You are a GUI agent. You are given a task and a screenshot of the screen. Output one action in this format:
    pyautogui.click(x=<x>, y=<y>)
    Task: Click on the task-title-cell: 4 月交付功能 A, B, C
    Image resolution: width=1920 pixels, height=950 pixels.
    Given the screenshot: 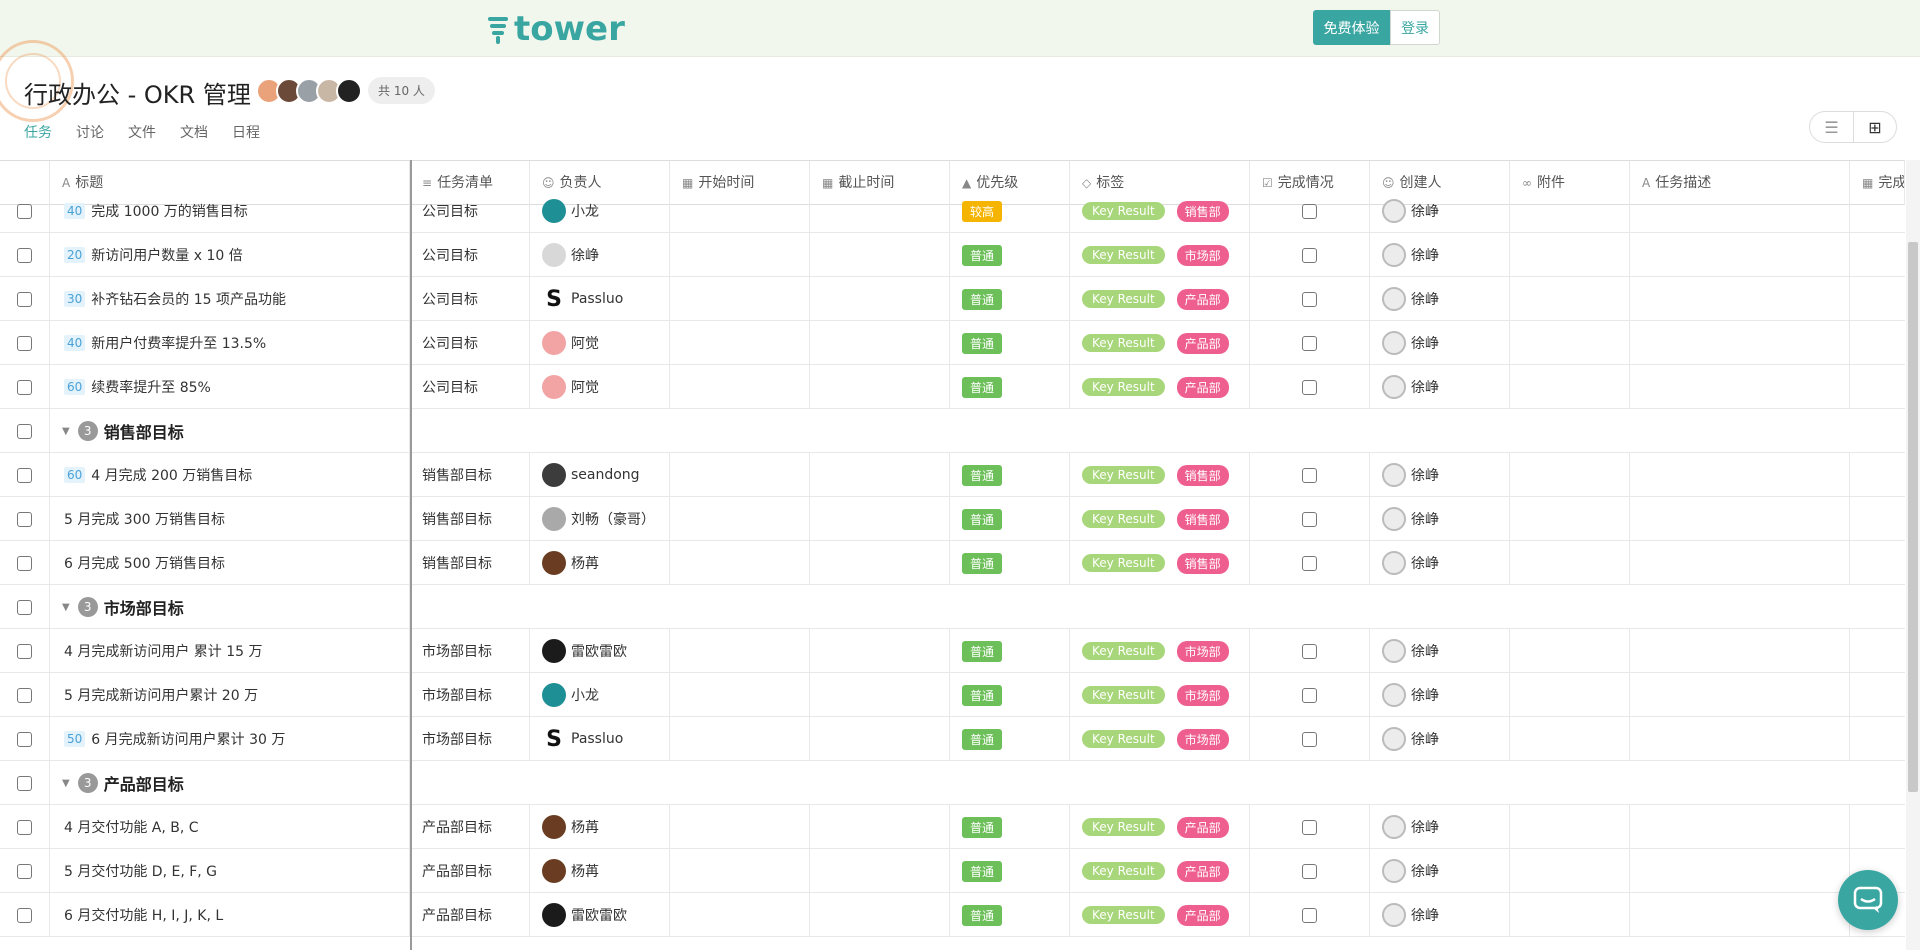 What is the action you would take?
    pyautogui.click(x=230, y=827)
    